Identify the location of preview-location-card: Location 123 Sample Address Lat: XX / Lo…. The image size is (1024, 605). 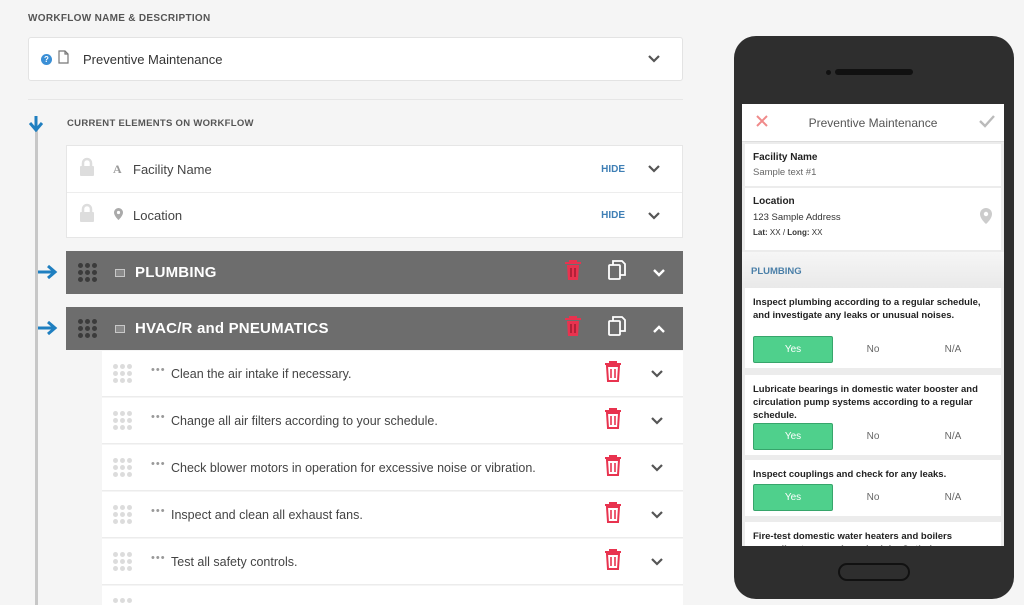
(873, 219).